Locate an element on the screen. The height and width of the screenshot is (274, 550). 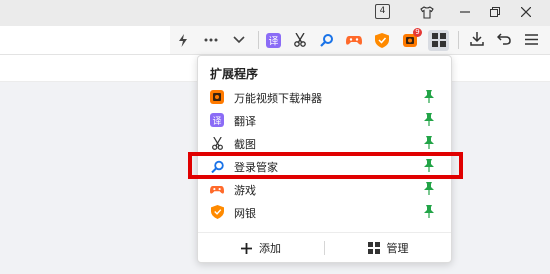
search-icon is located at coordinates (327, 40).